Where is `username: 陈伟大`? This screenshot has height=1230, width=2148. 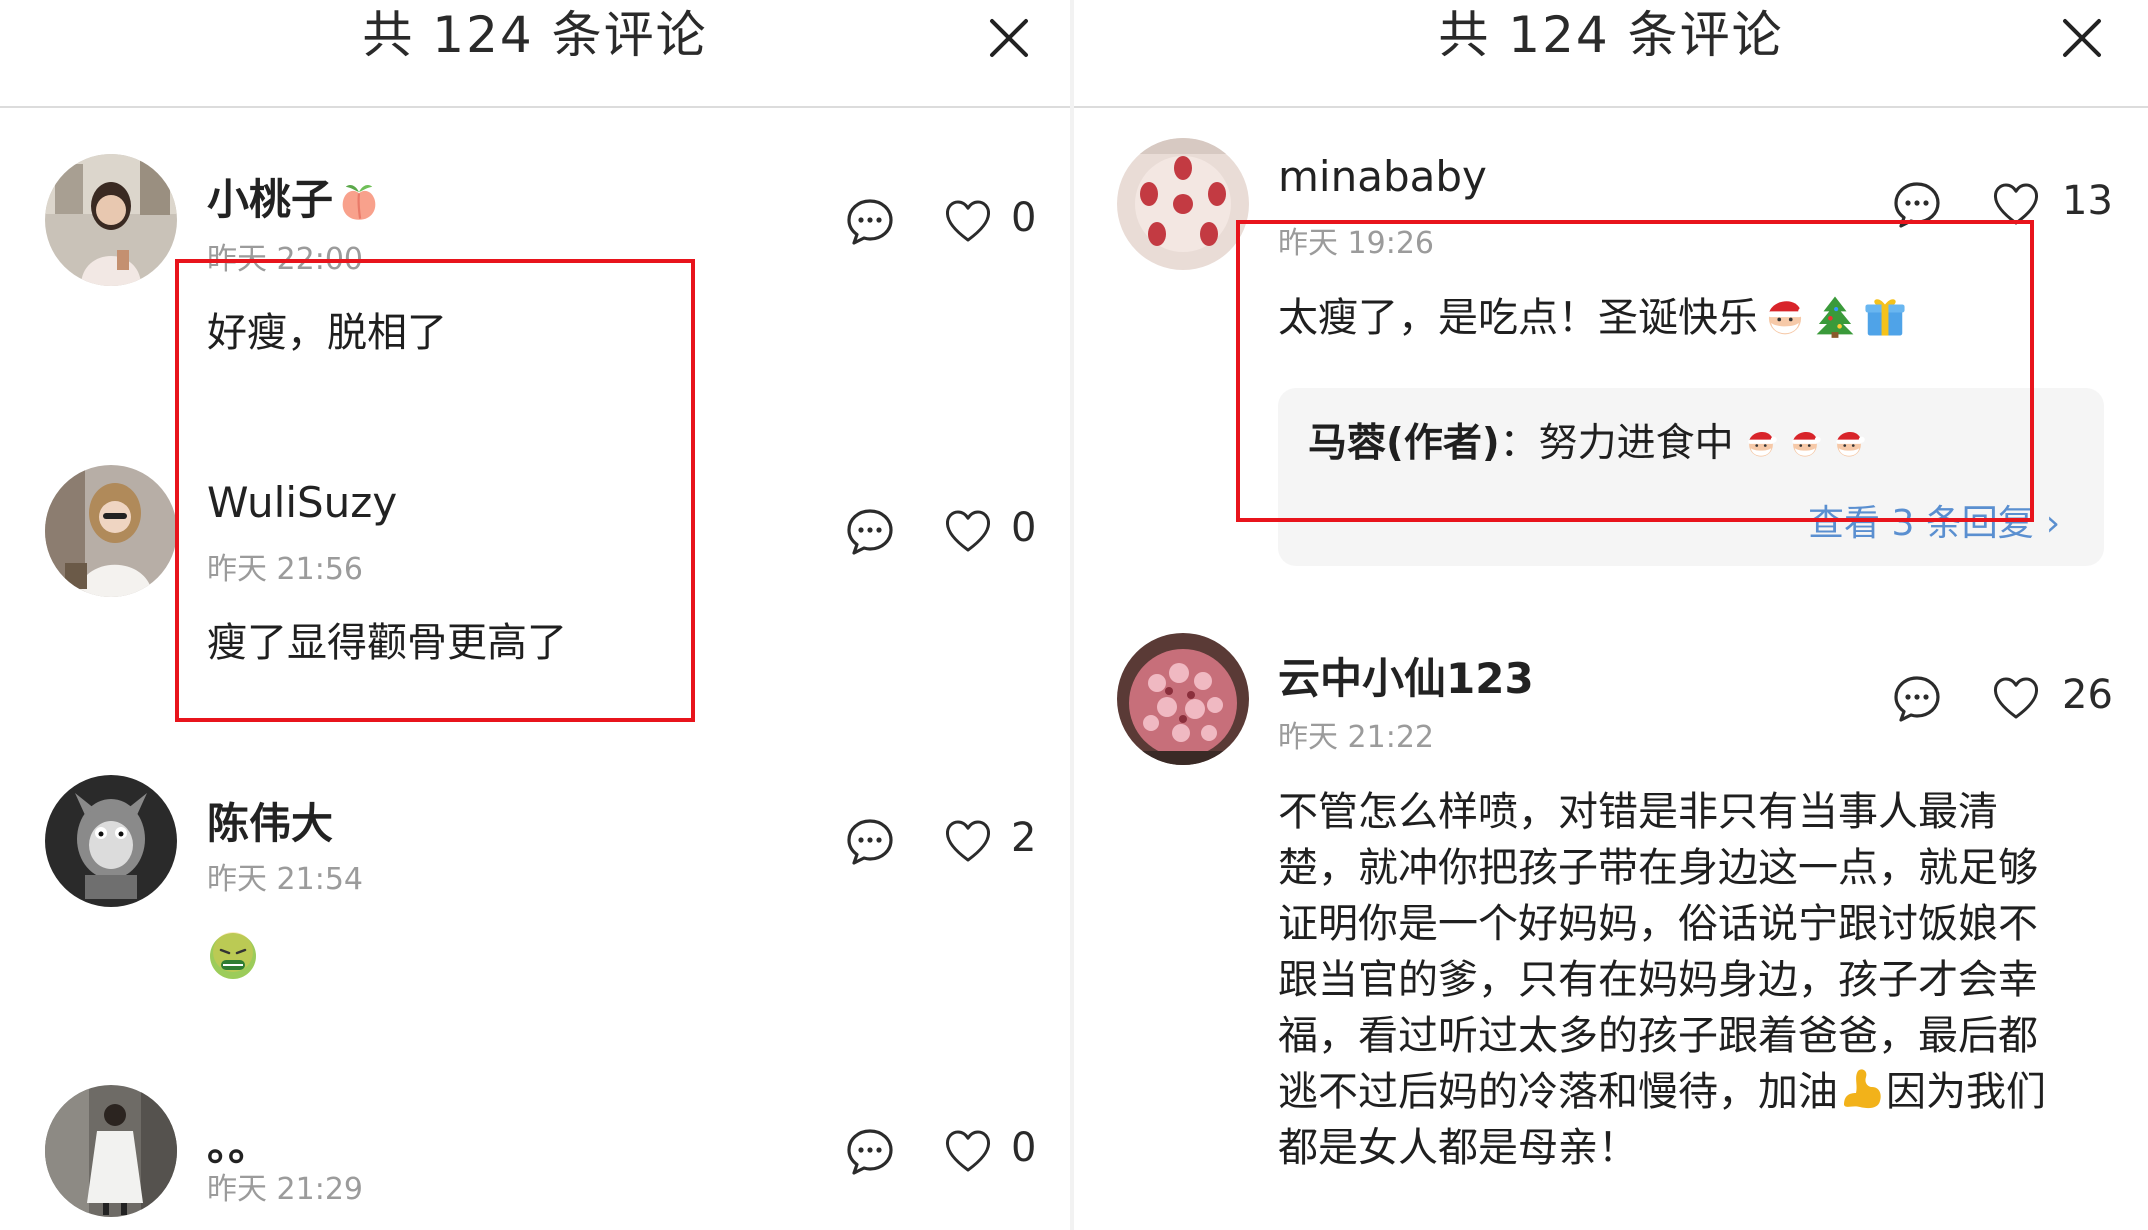 username: 陈伟大 is located at coordinates (270, 820).